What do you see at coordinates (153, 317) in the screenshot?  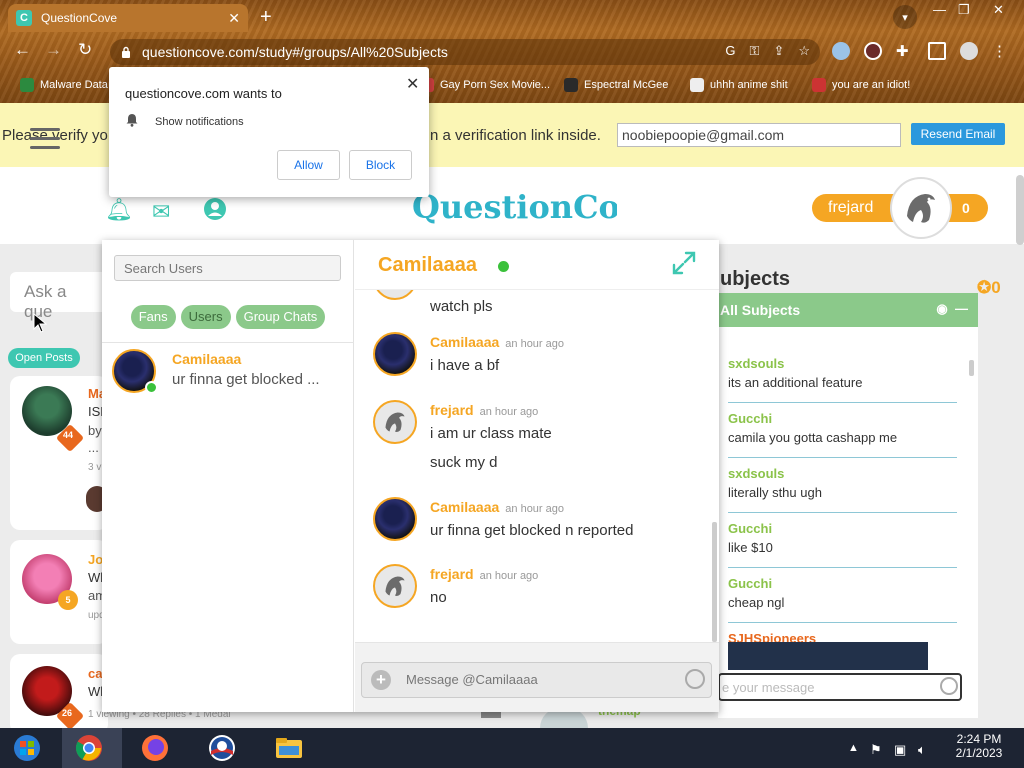 I see `tab-fans: Fans` at bounding box center [153, 317].